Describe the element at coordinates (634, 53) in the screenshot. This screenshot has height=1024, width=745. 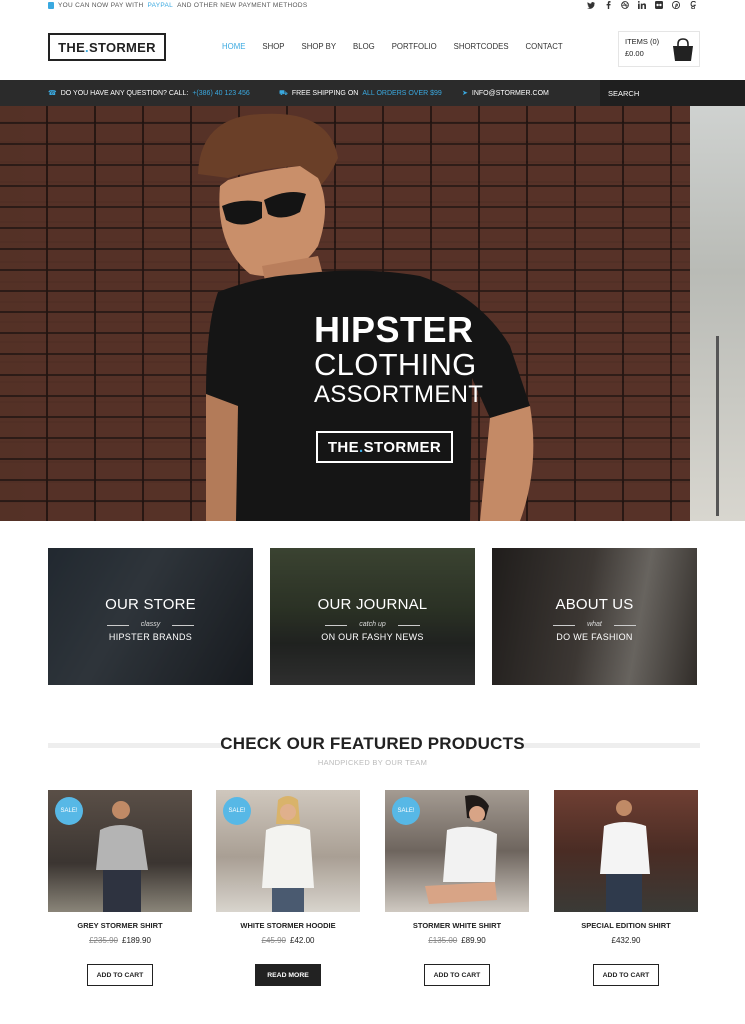
I see `cart-total: £0.00` at that location.